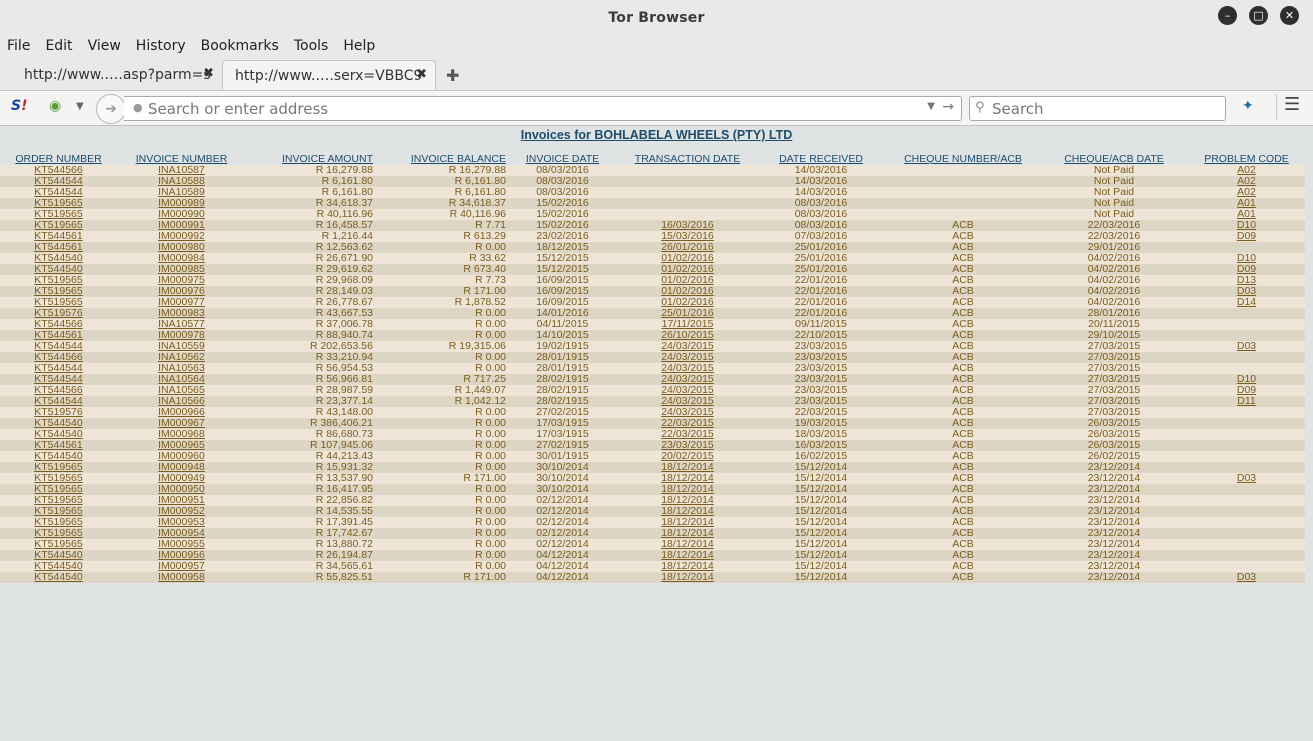 This screenshot has height=741, width=1313. I want to click on cell-transaction-date: 26/10/2015, so click(687, 335).